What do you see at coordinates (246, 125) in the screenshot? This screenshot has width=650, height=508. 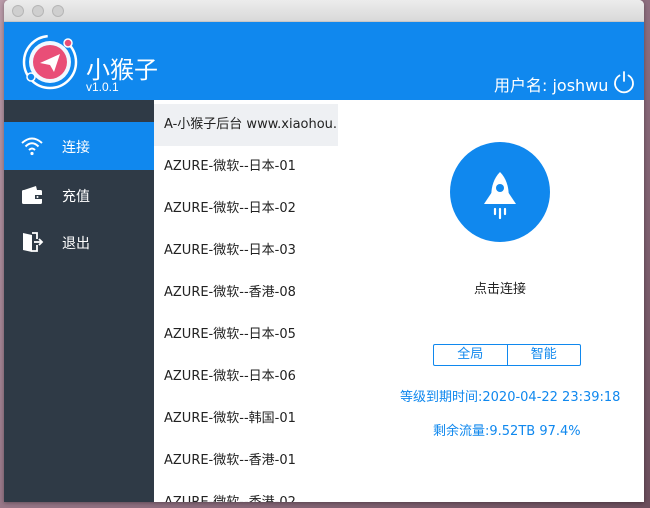 I see `server-item: A-小猴子后台 www.xiaohou.` at bounding box center [246, 125].